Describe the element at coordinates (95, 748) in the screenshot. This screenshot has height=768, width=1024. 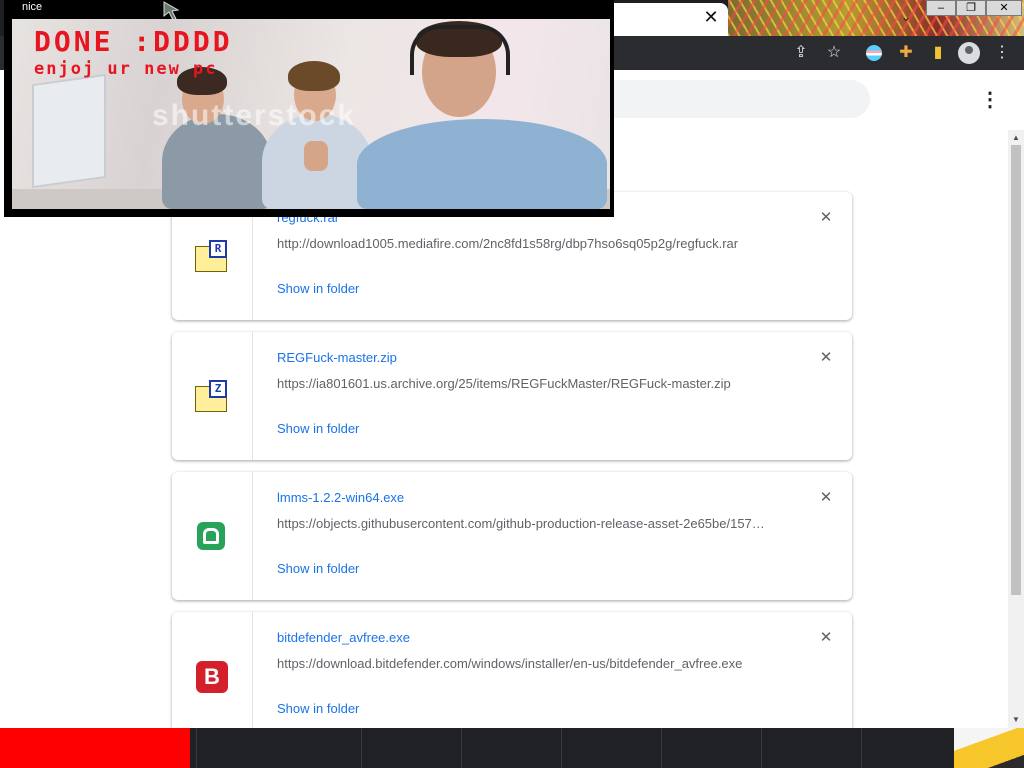
I see `taskbar-start-area` at that location.